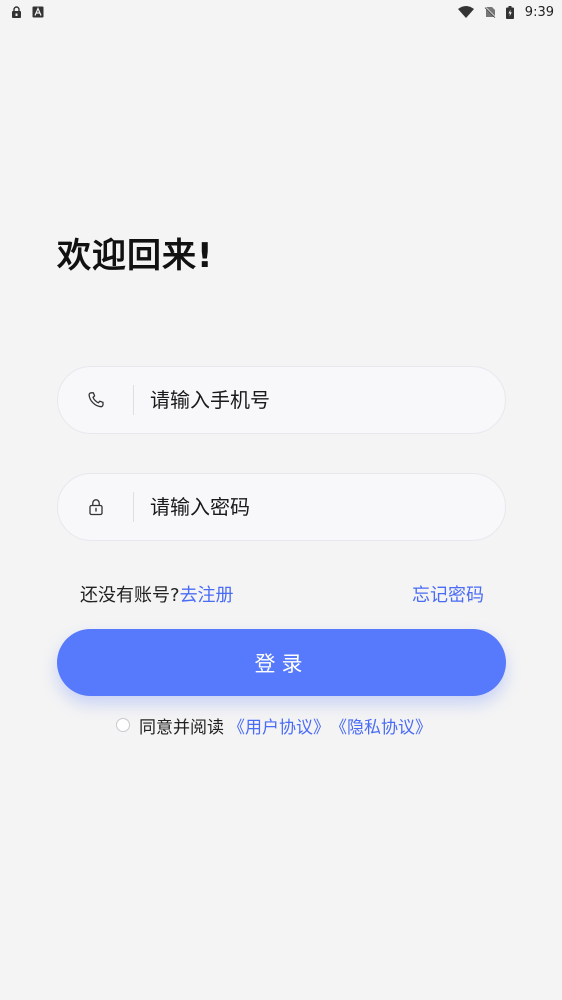 The image size is (562, 1000). I want to click on login-button: 登录, so click(281, 662).